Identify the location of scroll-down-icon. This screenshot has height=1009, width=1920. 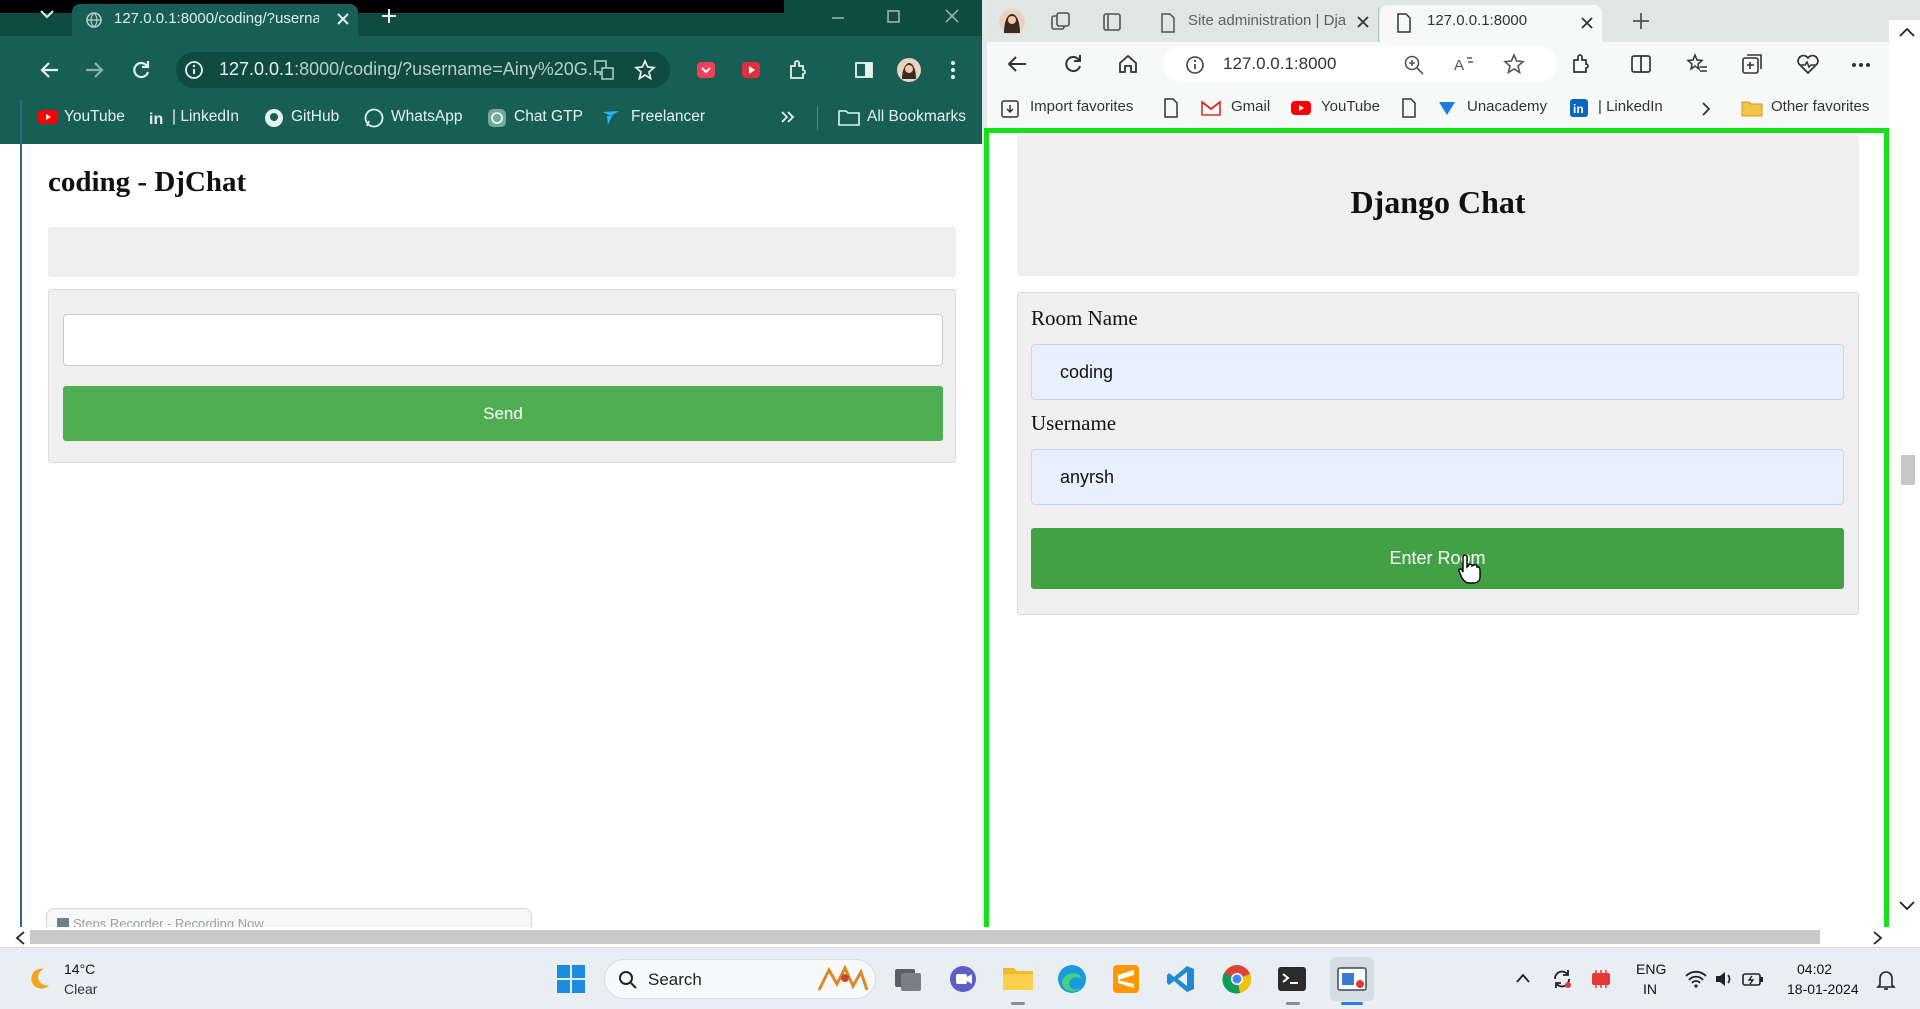
(1907, 906).